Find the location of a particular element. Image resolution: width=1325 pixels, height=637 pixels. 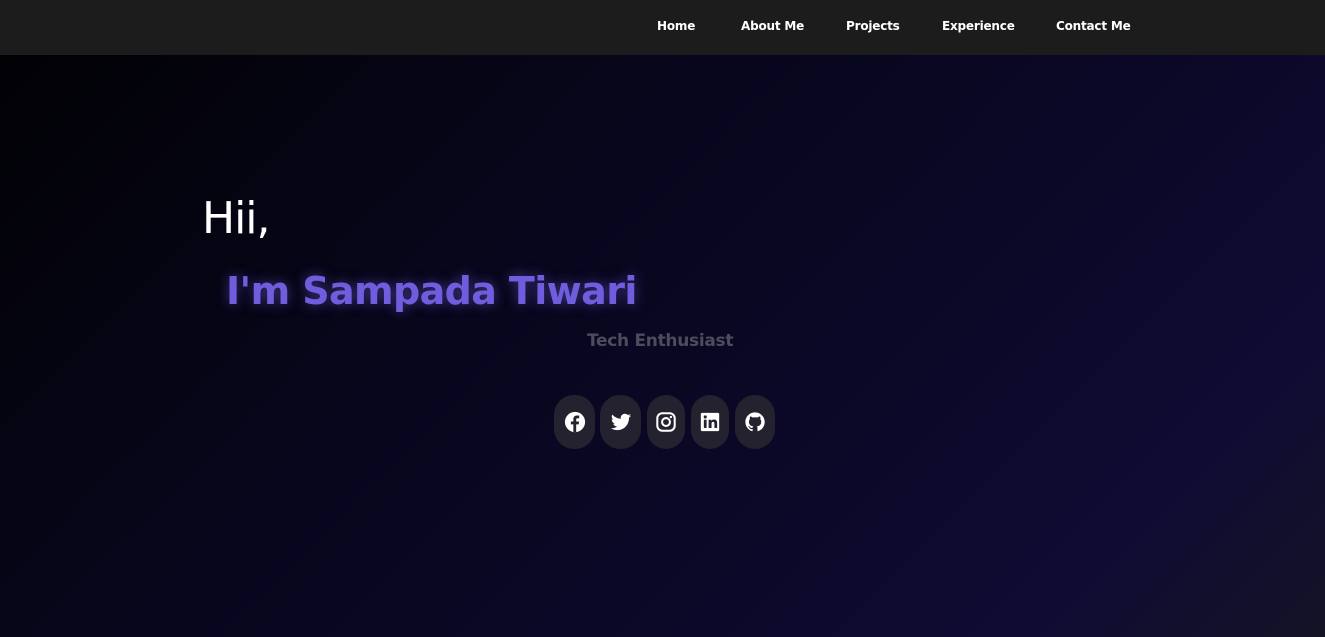

instagram-link is located at coordinates (666, 422).